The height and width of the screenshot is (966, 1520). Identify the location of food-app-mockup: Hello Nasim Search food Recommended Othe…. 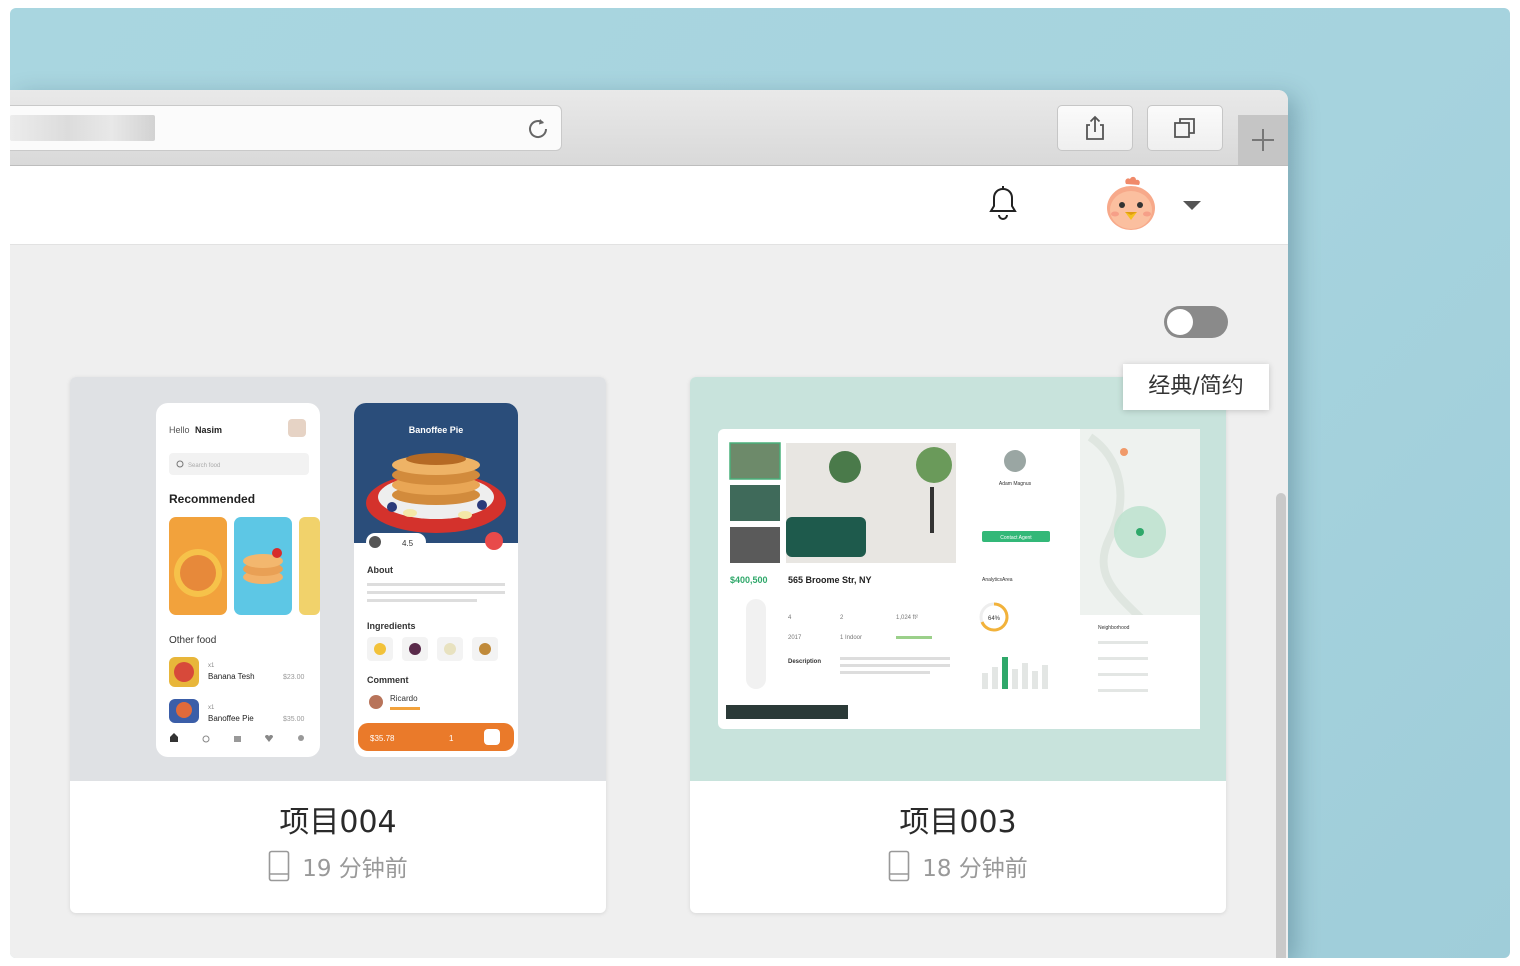
(337, 580).